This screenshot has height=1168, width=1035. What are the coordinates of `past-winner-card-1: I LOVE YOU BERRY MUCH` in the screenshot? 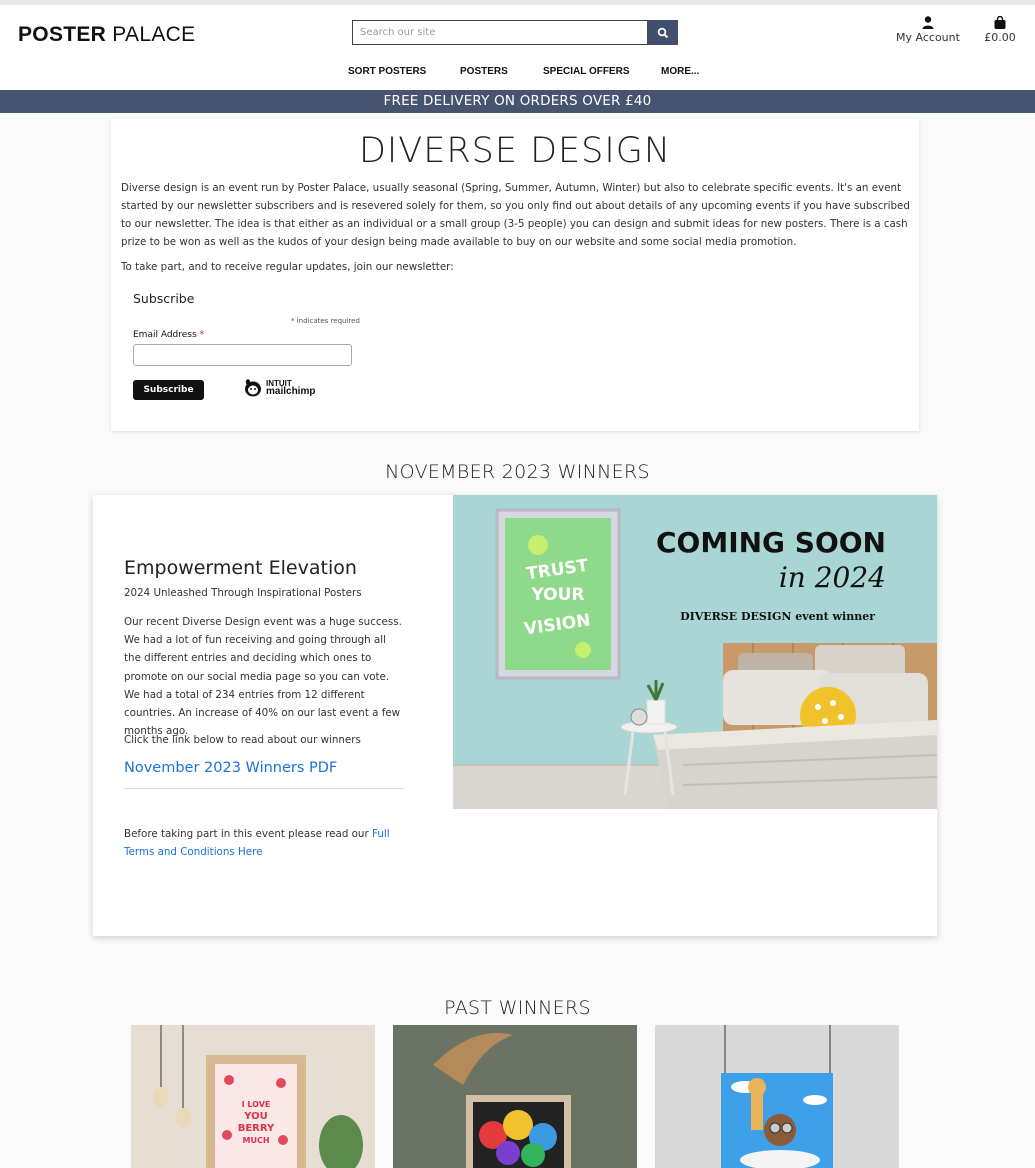 It's located at (253, 1096).